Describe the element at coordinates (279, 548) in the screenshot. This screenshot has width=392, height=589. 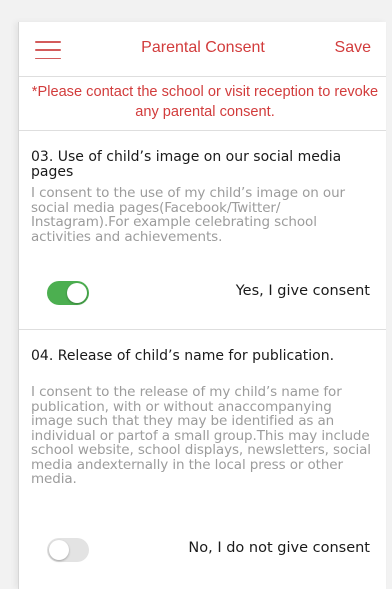
I see `consent-status-label: No, I do not give consent` at that location.